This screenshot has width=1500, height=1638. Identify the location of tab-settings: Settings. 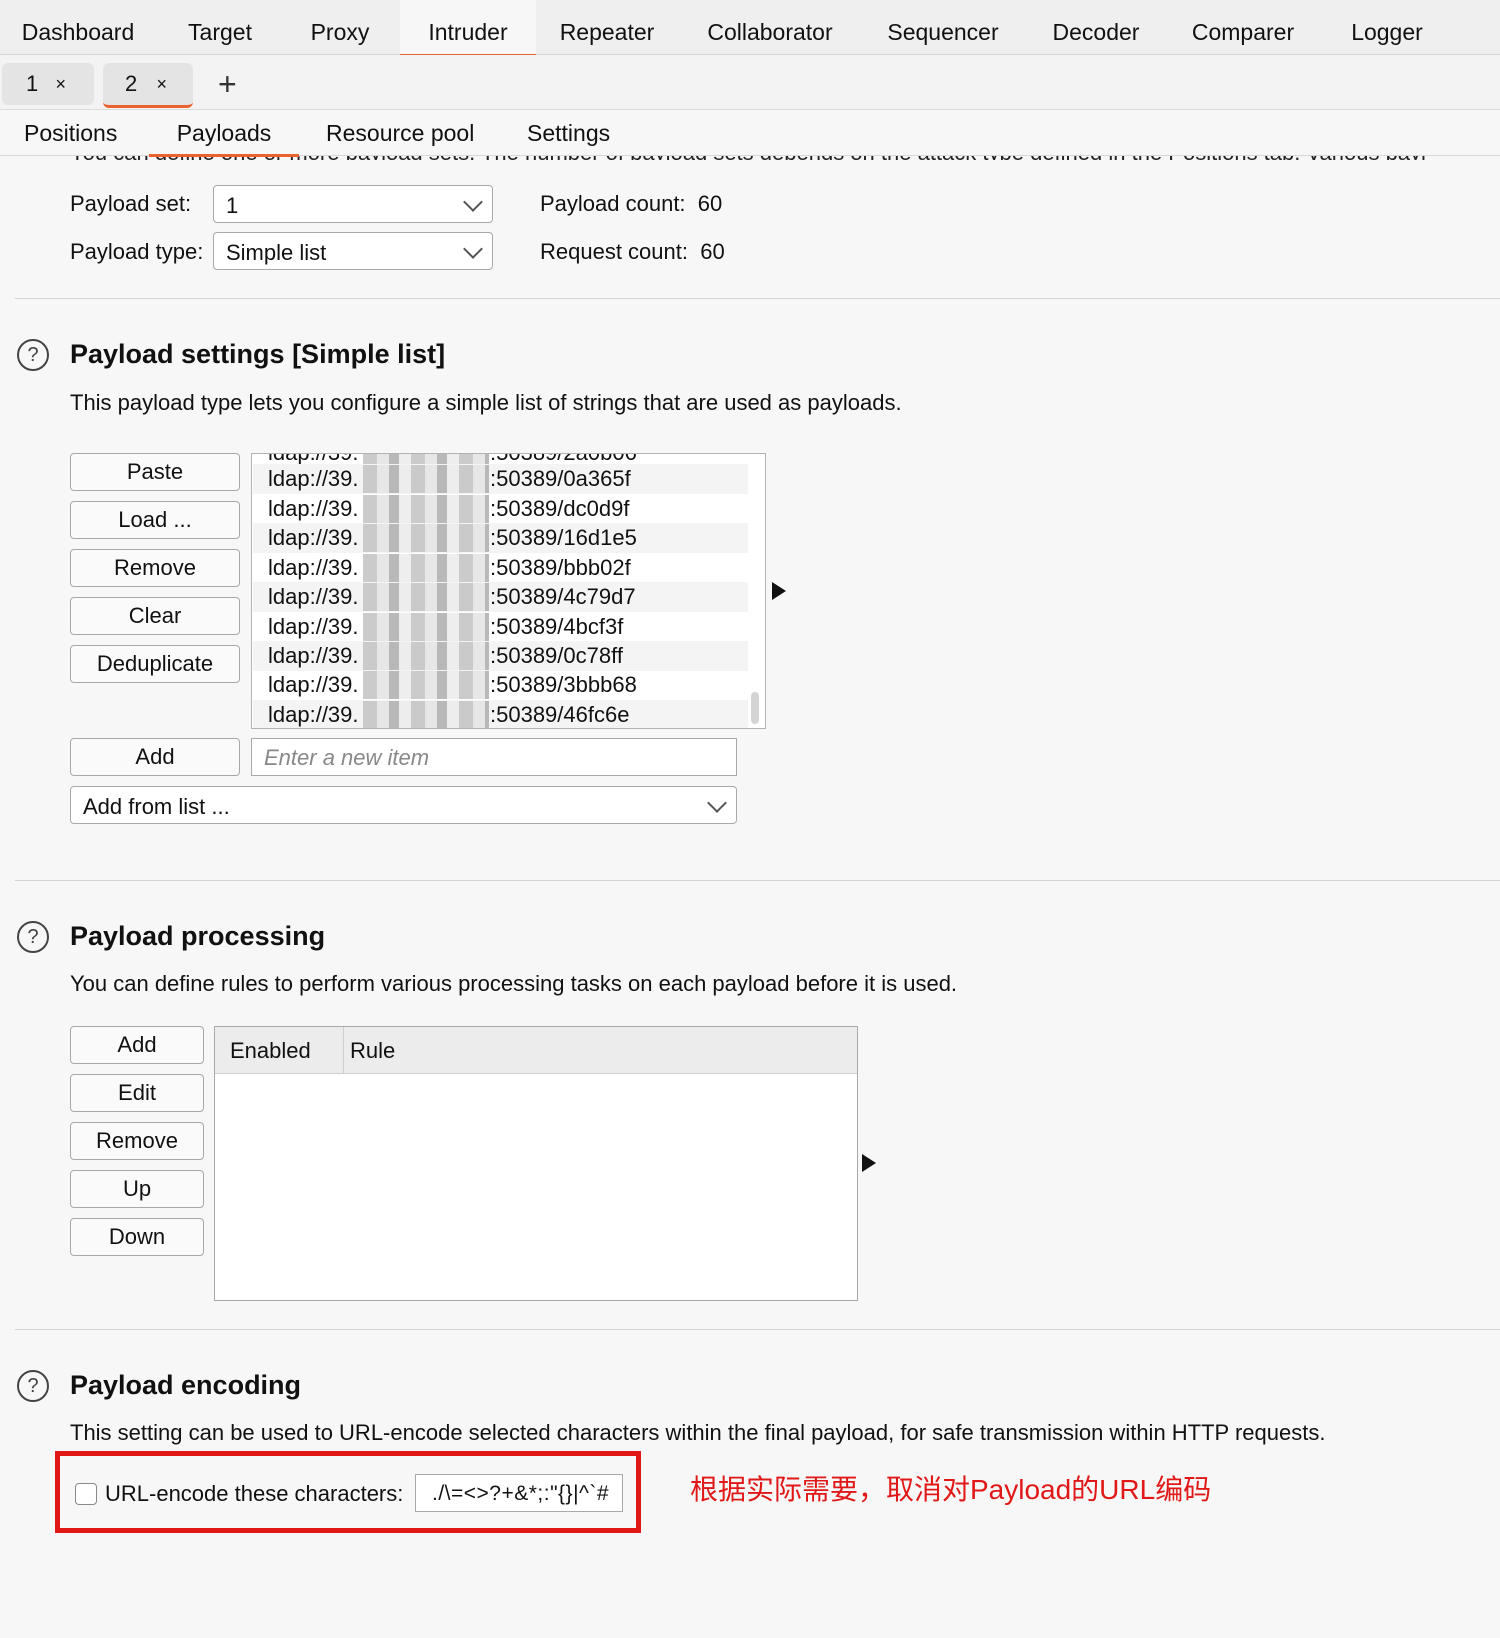
(568, 135).